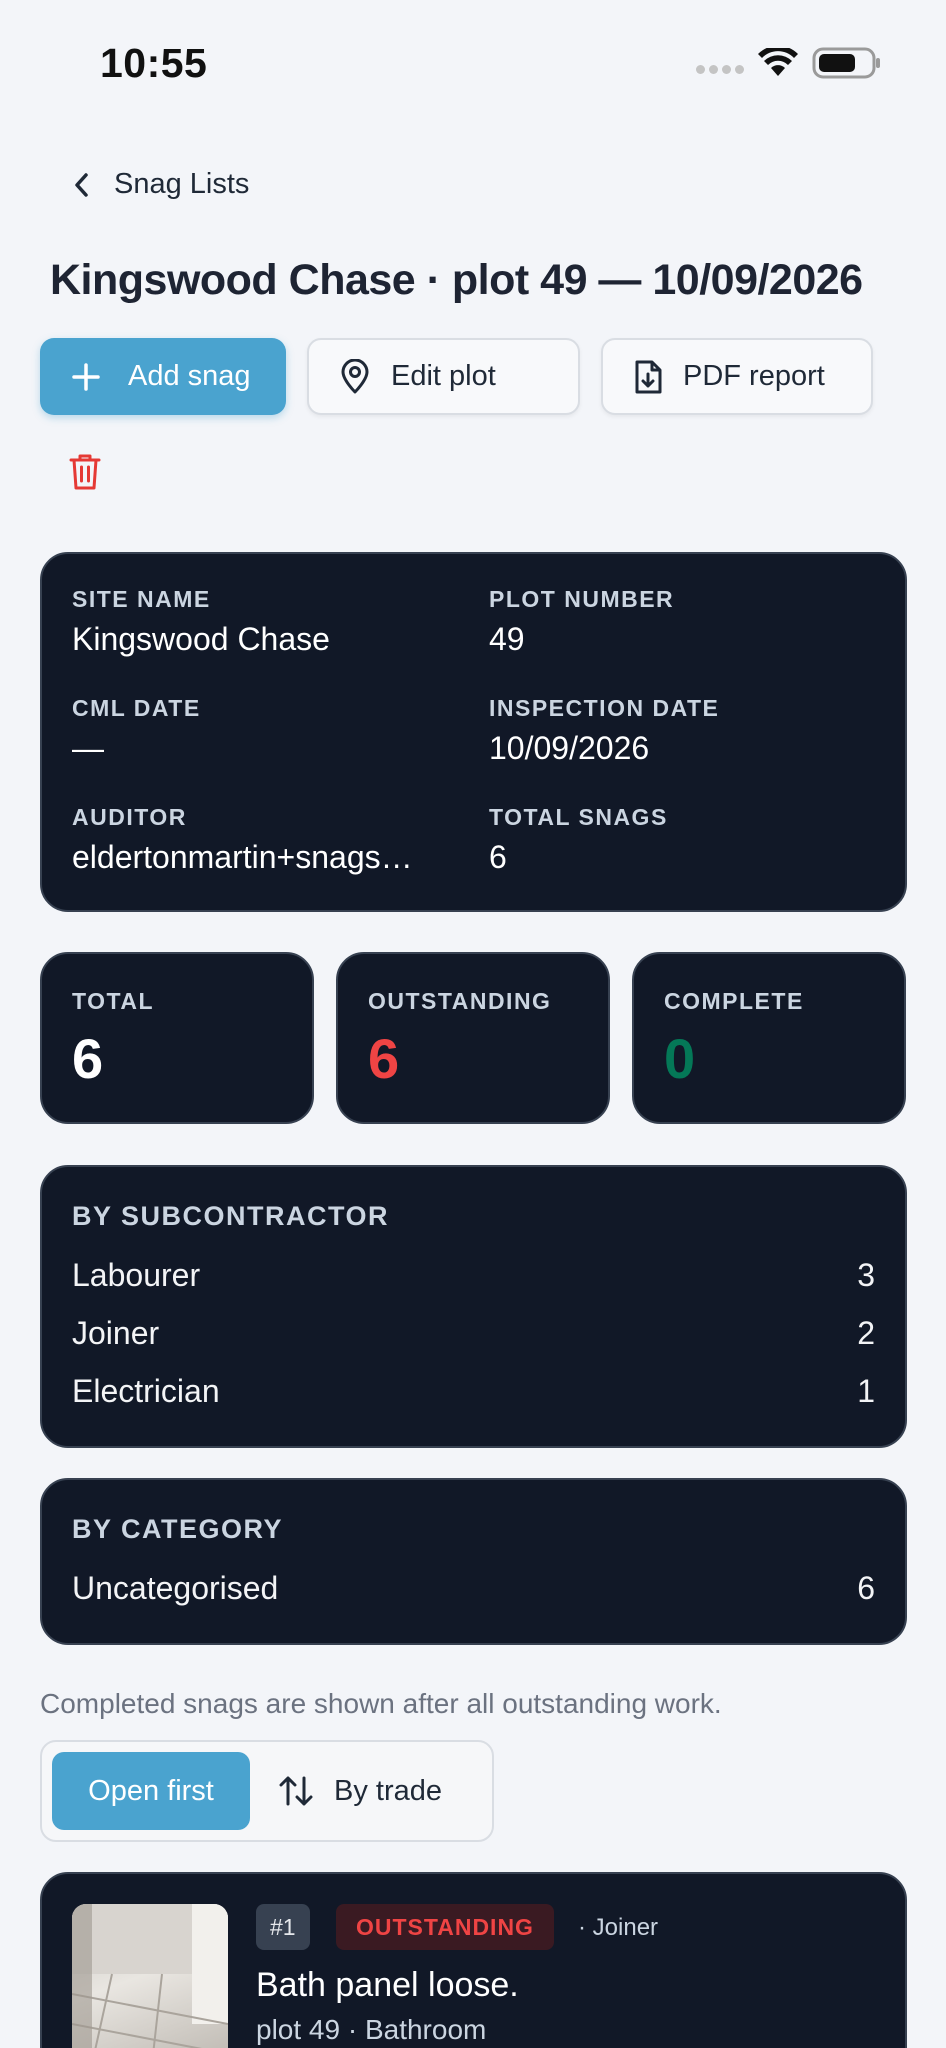 The width and height of the screenshot is (946, 2048). Describe the element at coordinates (86, 376) in the screenshot. I see `plus-icon` at that location.